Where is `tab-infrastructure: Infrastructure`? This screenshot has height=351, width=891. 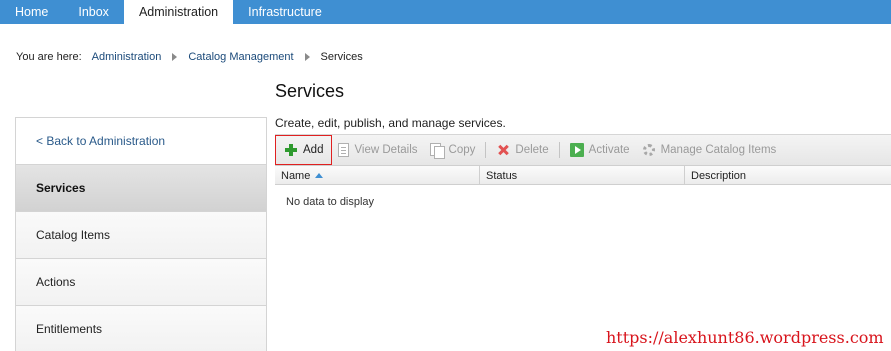 tab-infrastructure: Infrastructure is located at coordinates (285, 12).